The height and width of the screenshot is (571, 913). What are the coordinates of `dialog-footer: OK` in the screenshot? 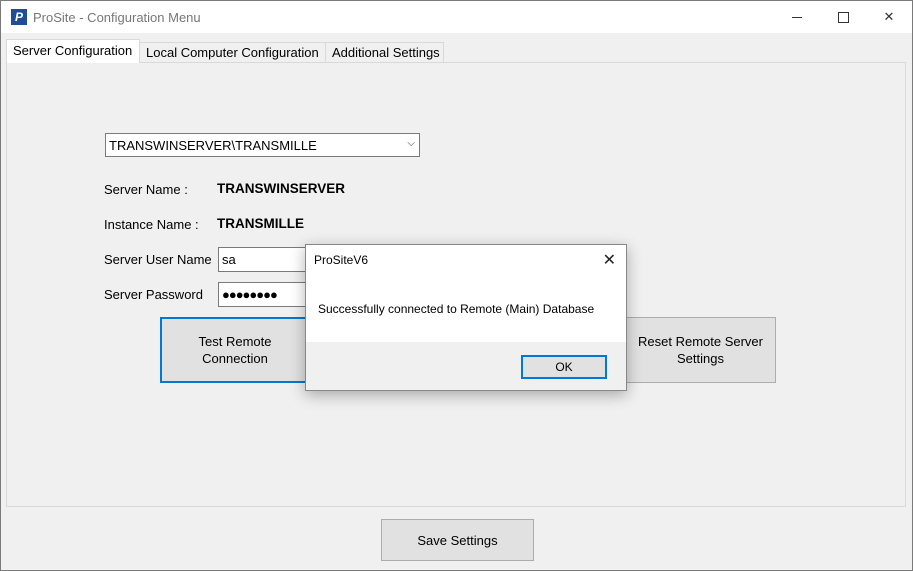 It's located at (466, 366).